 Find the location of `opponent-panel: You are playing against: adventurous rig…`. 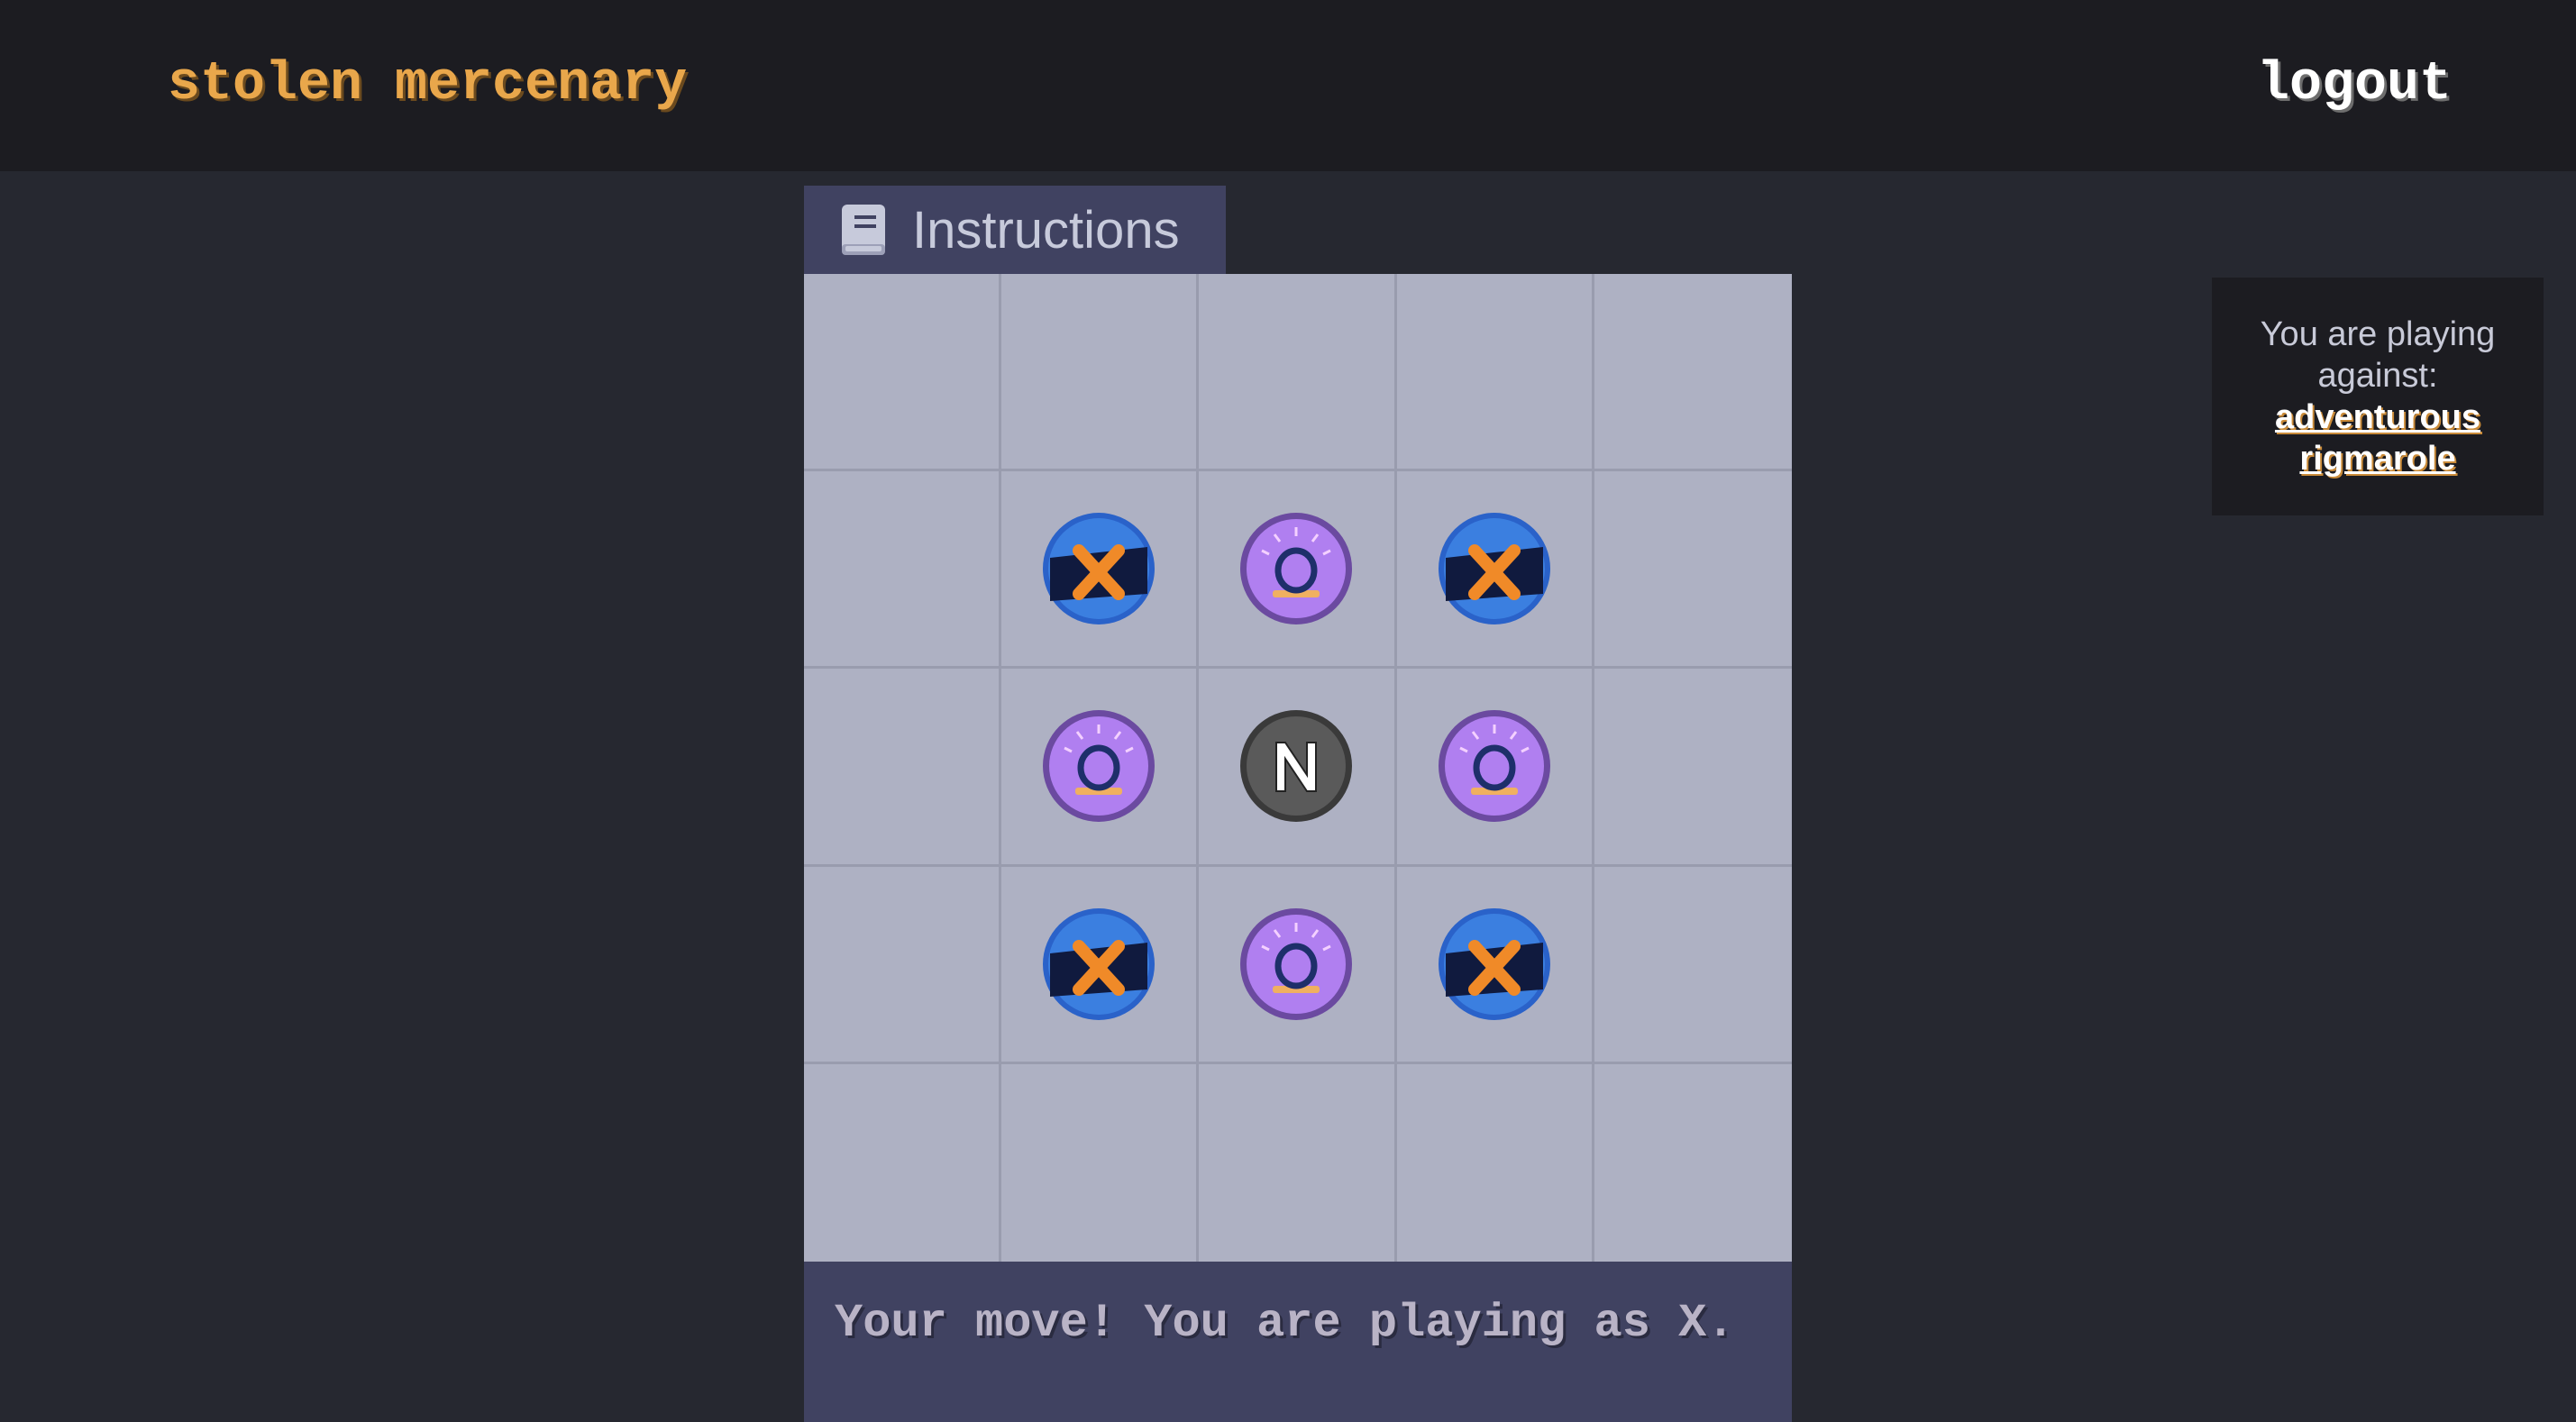

opponent-panel: You are playing against: adventurous rig… is located at coordinates (2378, 397).